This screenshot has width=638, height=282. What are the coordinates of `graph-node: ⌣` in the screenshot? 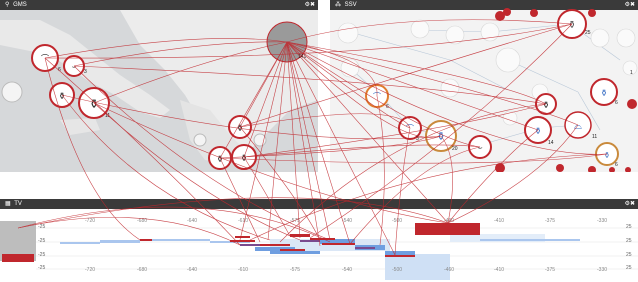 It's located at (480, 147).